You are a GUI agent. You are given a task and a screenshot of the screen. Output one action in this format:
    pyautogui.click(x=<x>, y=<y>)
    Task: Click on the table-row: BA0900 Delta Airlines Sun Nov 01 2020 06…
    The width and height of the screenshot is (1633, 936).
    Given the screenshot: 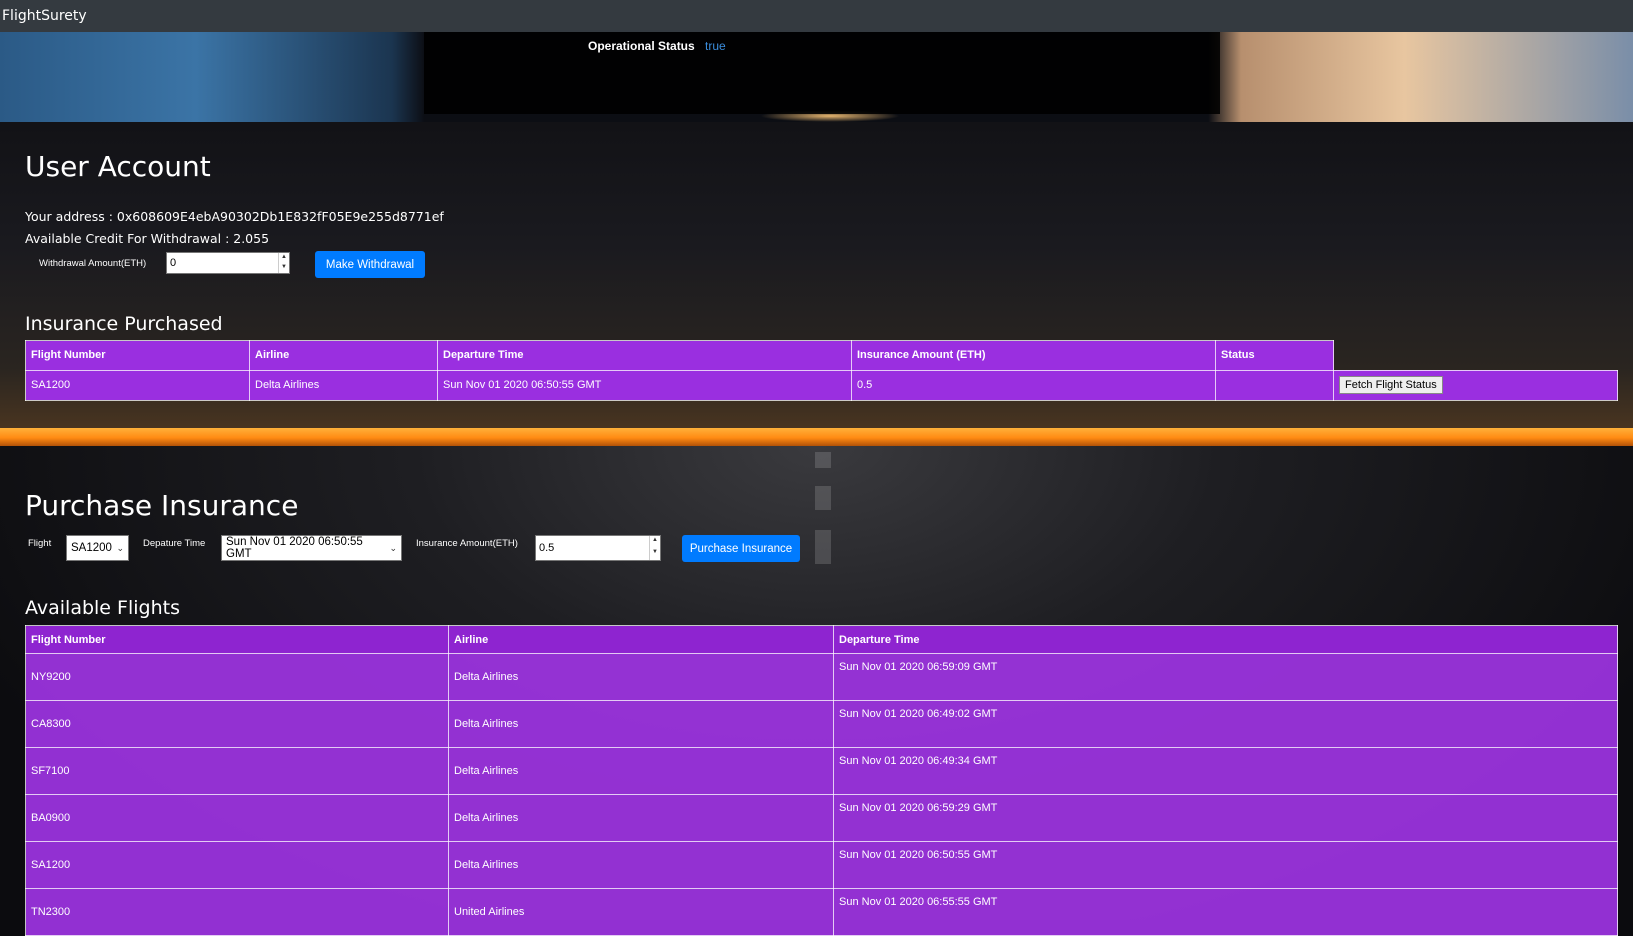 What is the action you would take?
    pyautogui.click(x=821, y=818)
    